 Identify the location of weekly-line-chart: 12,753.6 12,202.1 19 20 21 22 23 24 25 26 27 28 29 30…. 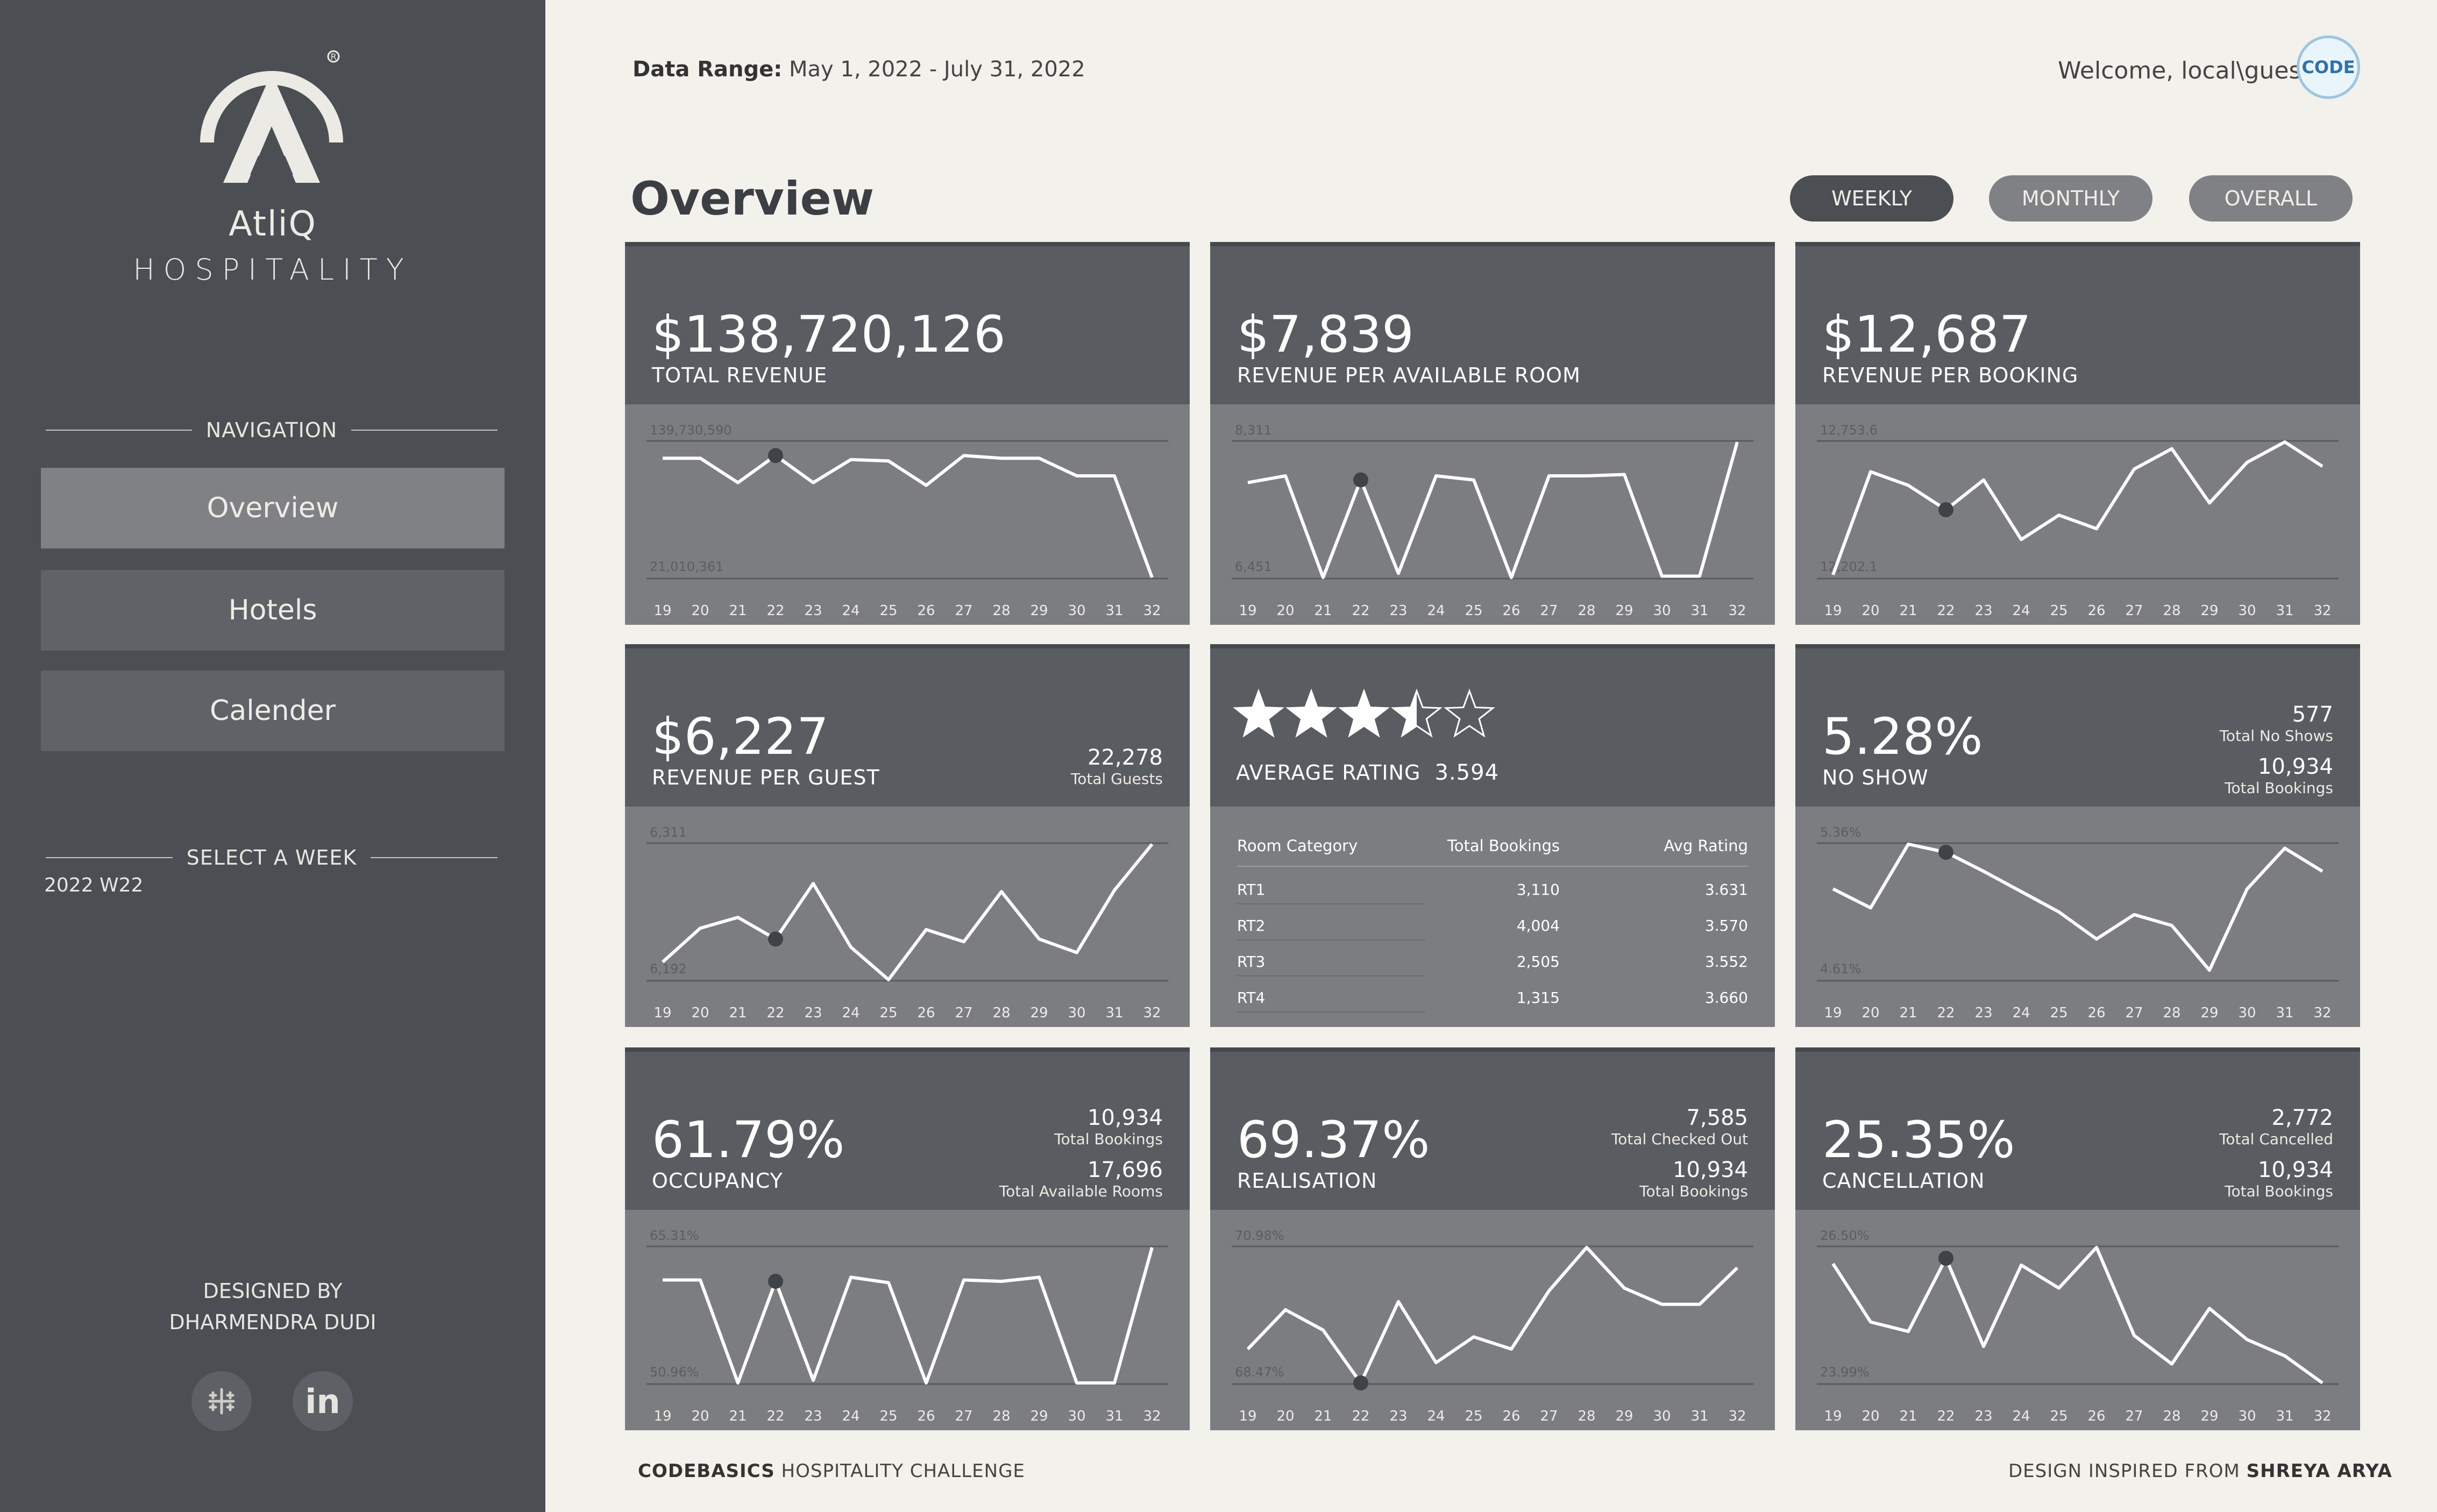
(2077, 514).